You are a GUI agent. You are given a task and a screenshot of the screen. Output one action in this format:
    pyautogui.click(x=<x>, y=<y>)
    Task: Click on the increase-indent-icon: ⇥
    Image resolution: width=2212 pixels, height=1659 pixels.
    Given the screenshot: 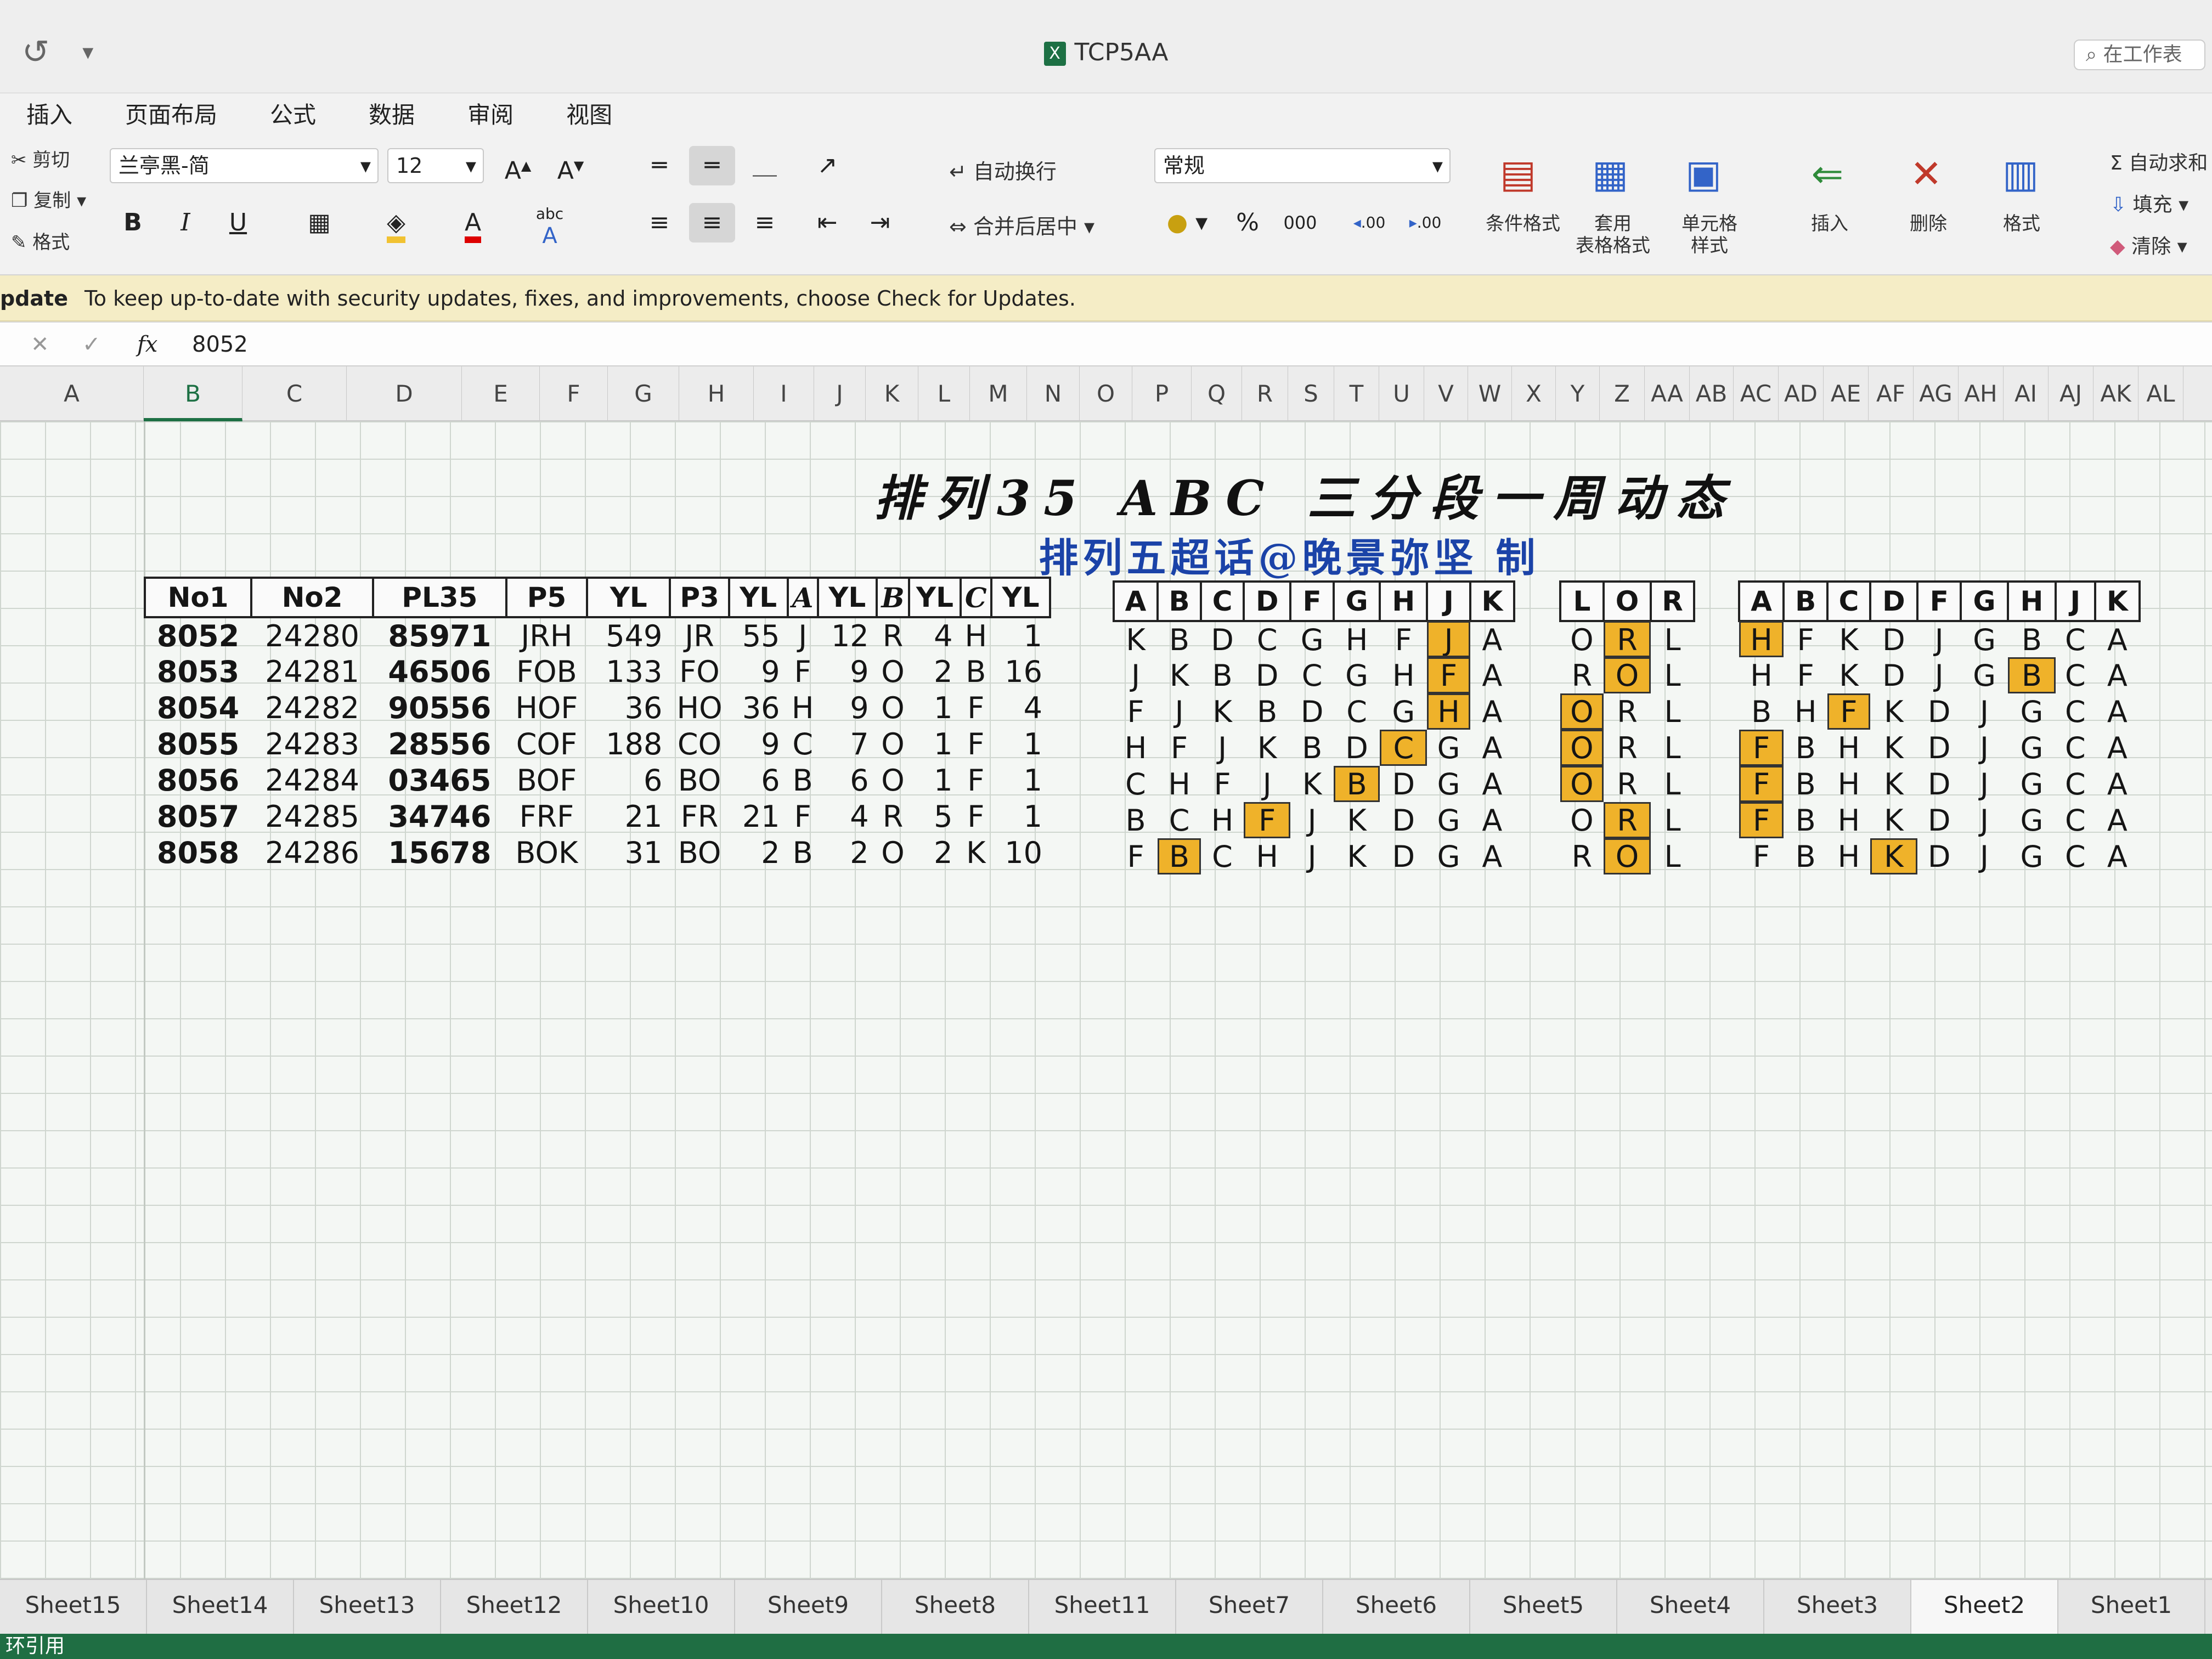 What is the action you would take?
    pyautogui.click(x=880, y=222)
    